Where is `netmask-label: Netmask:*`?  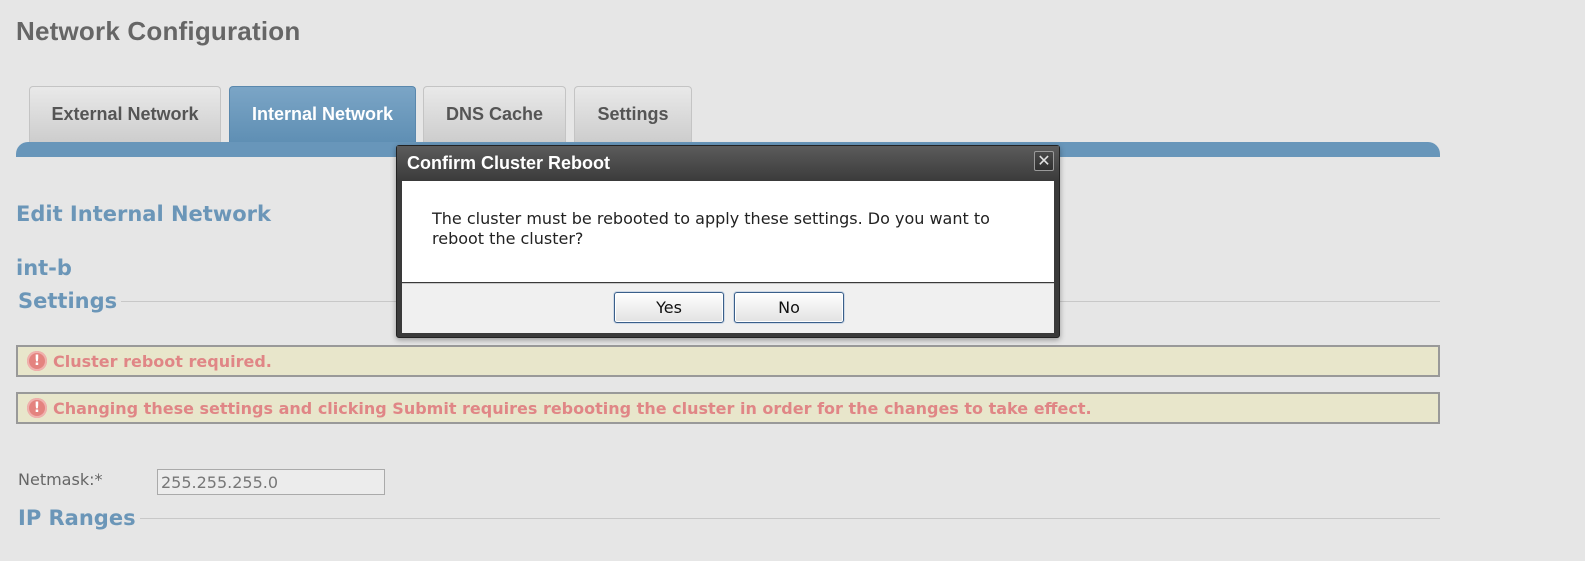
netmask-label: Netmask:* is located at coordinates (60, 479).